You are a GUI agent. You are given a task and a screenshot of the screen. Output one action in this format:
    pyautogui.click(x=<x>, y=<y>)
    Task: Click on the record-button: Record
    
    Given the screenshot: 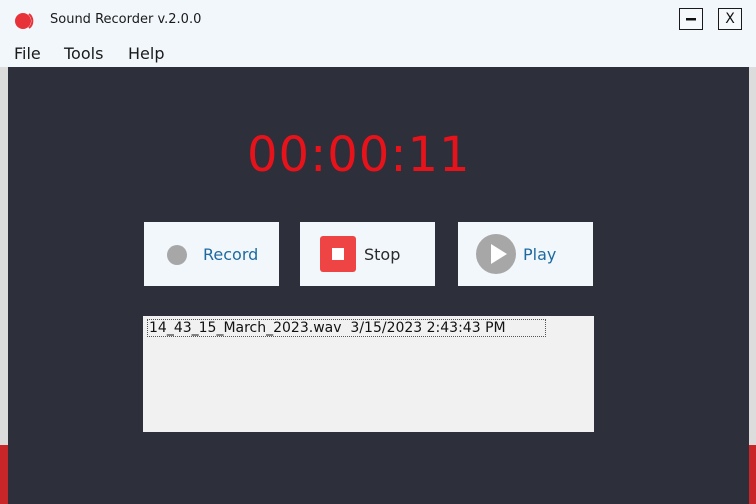 What is the action you would take?
    pyautogui.click(x=211, y=254)
    